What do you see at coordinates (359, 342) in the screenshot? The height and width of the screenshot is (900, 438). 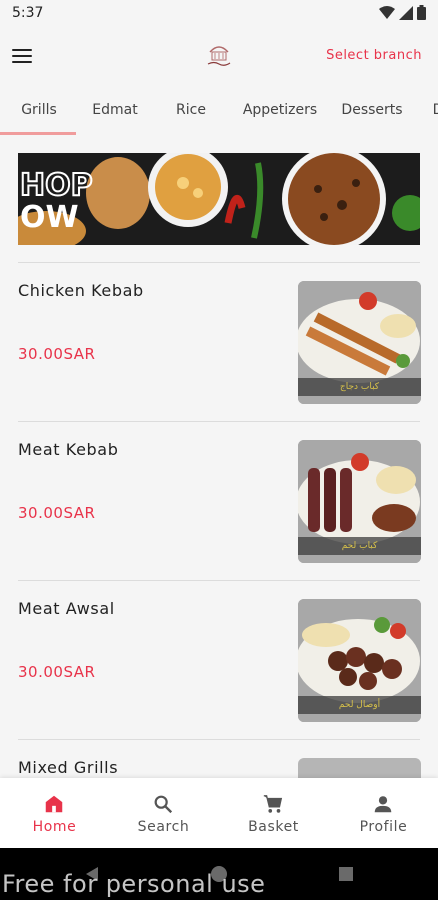 I see `item-image: كباب دجاج` at bounding box center [359, 342].